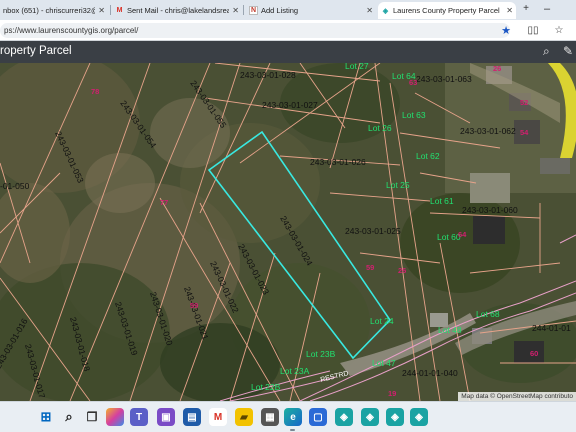  Describe the element at coordinates (526, 8) in the screenshot. I see `new-tab-icon: +` at that location.